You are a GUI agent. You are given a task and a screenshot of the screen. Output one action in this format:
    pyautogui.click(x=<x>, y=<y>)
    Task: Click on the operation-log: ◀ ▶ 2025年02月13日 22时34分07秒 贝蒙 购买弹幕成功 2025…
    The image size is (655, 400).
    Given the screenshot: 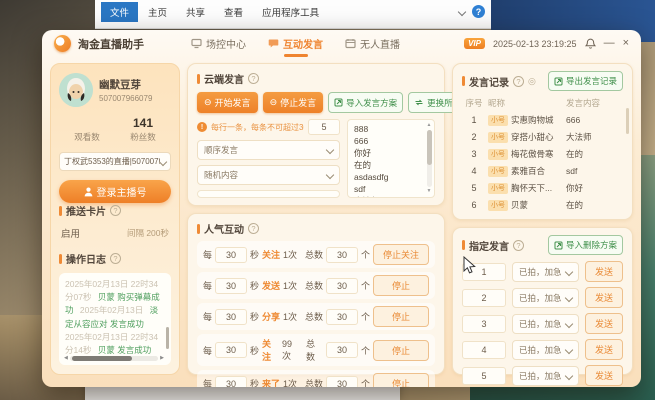 What is the action you would take?
    pyautogui.click(x=115, y=319)
    